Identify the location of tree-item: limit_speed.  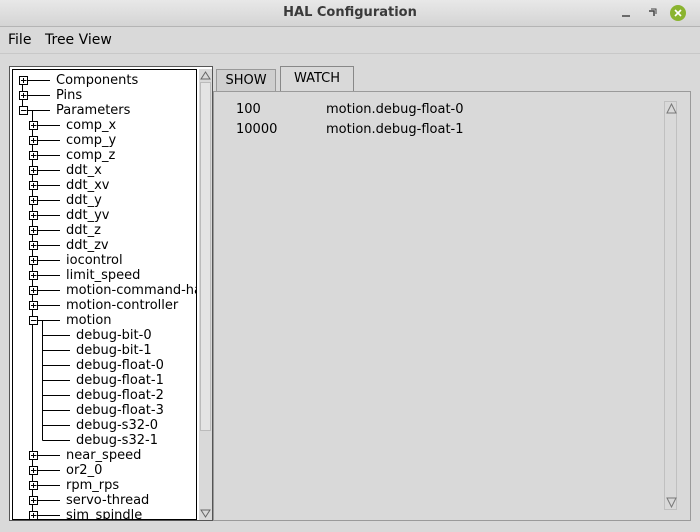
(103, 275).